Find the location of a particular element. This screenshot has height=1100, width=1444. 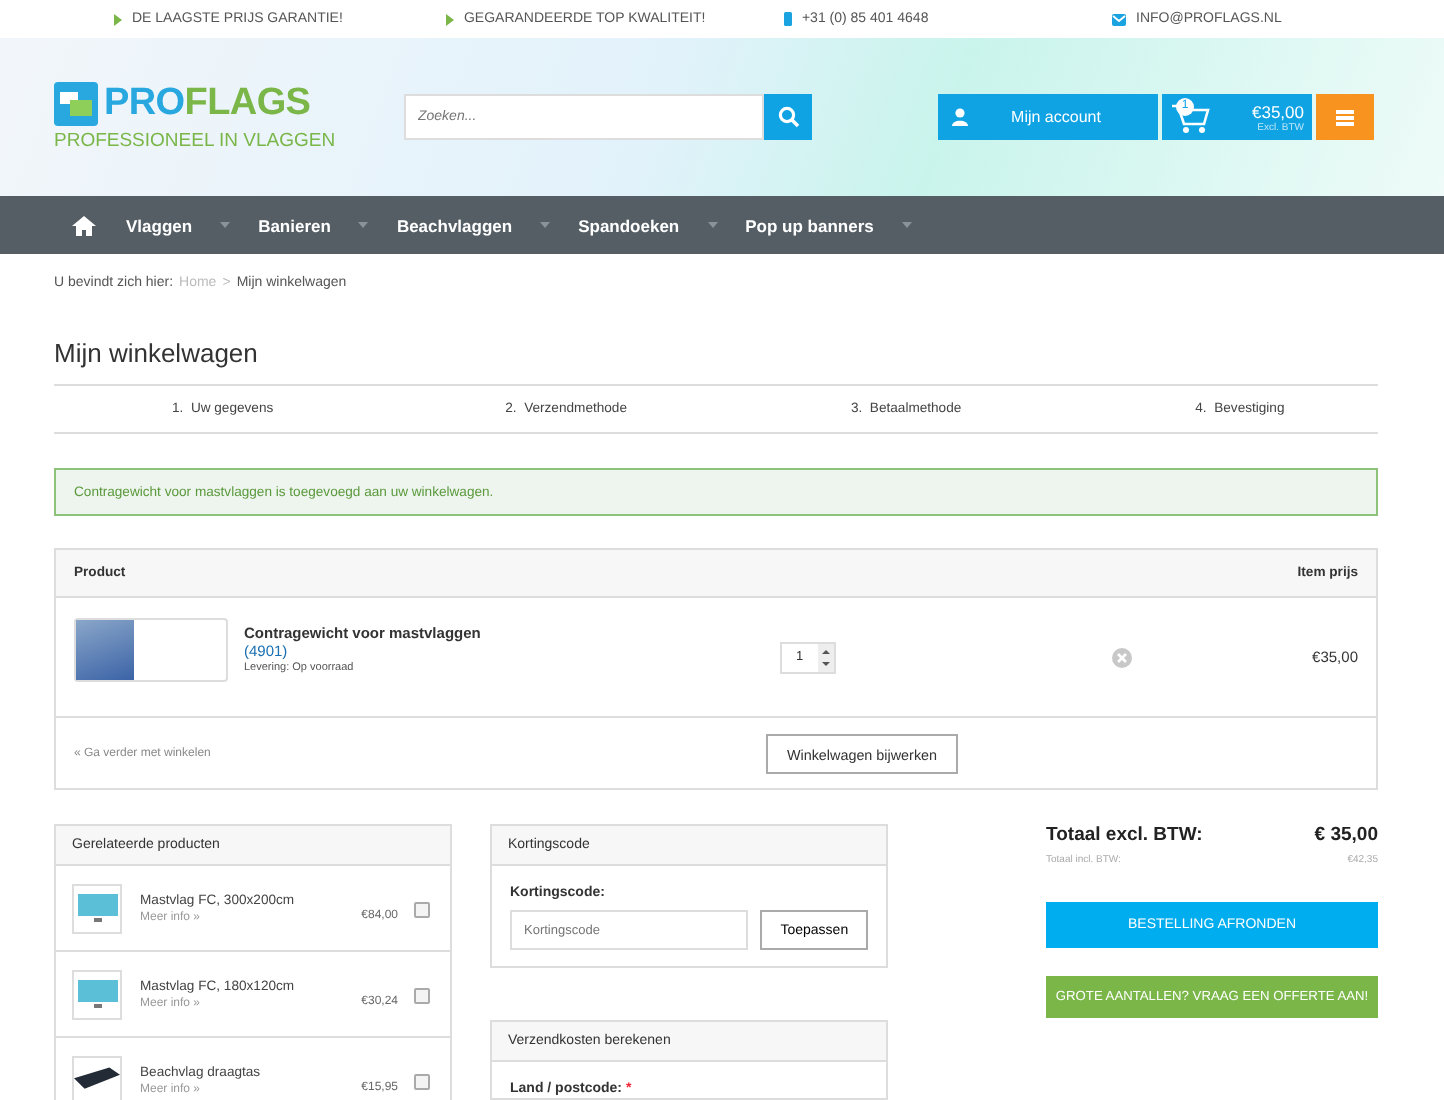

total-value: € 35,00 is located at coordinates (1346, 835).